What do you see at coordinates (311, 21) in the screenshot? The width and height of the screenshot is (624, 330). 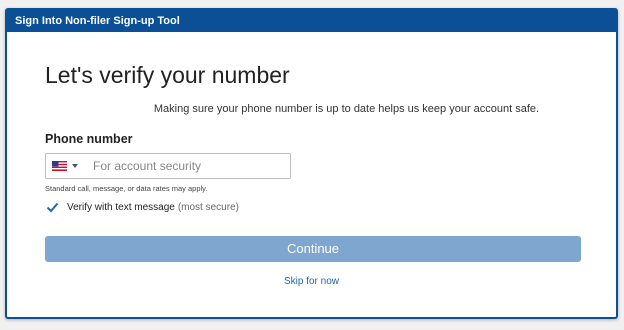 I see `window-title: Sign Into Non-filer Sign-up Tool` at bounding box center [311, 21].